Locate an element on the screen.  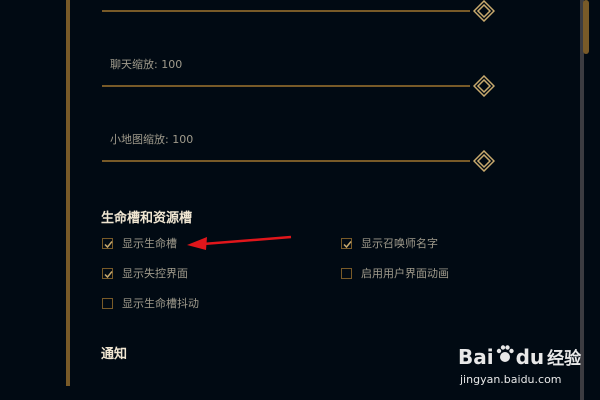
notifications-section-title: 通知 is located at coordinates (114, 354).